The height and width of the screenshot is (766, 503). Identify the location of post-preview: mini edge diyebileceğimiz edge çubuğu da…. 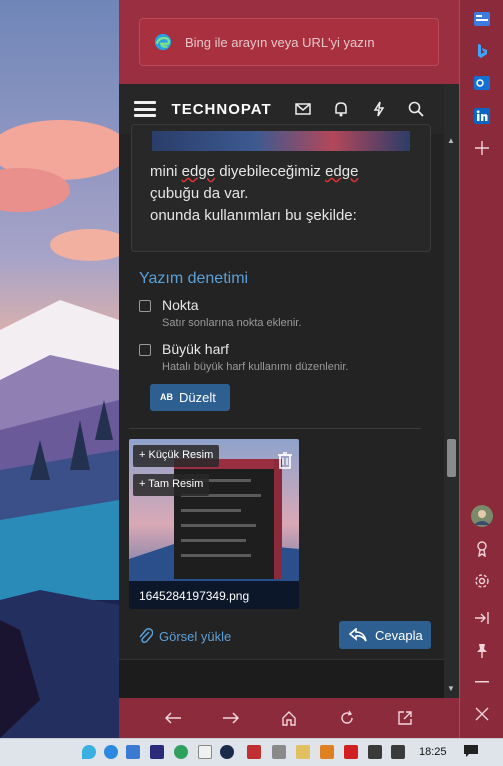
(281, 188).